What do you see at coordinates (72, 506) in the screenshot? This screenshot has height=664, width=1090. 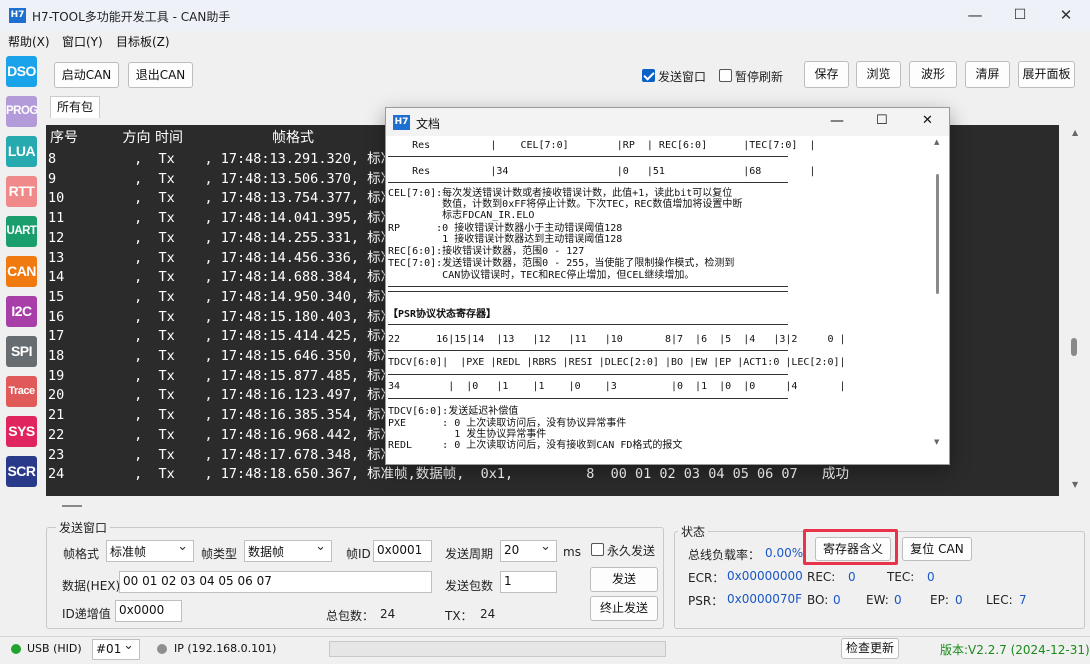 I see `hscroll-thumb` at bounding box center [72, 506].